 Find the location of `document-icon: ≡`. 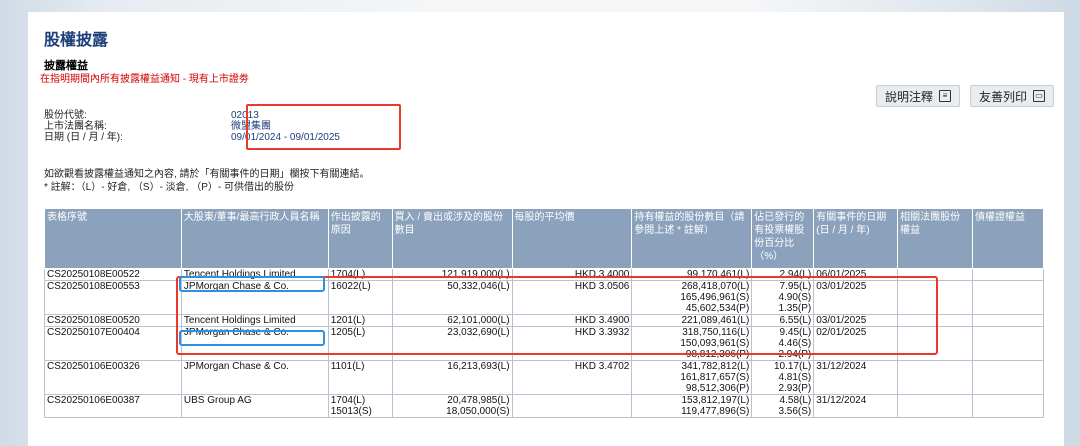

document-icon: ≡ is located at coordinates (944, 96).